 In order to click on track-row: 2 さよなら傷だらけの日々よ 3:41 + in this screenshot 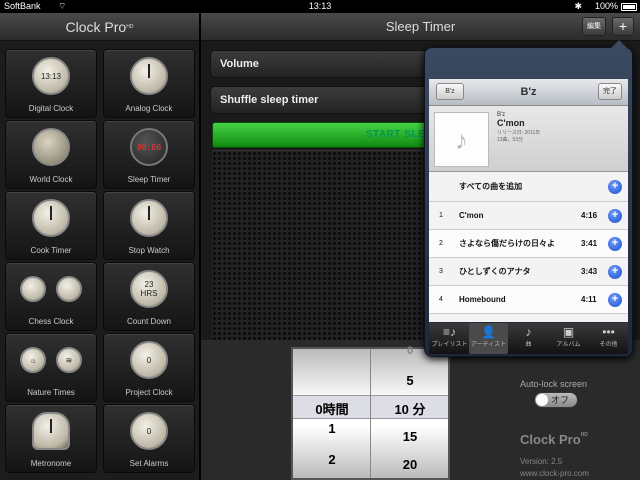, I will do `click(528, 244)`.